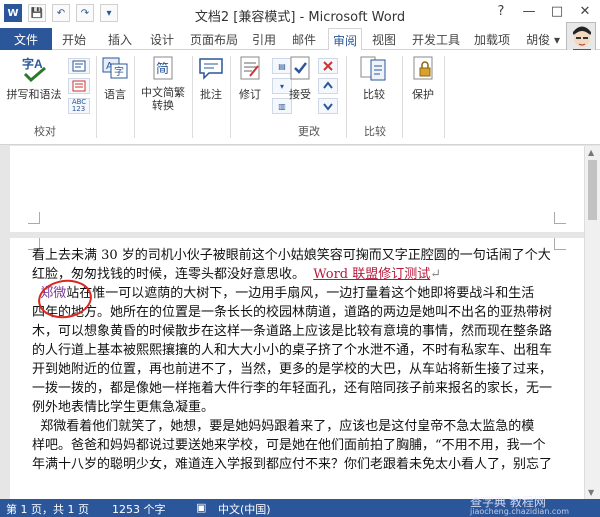 The image size is (600, 517). I want to click on comment-button: 批注, so click(211, 78).